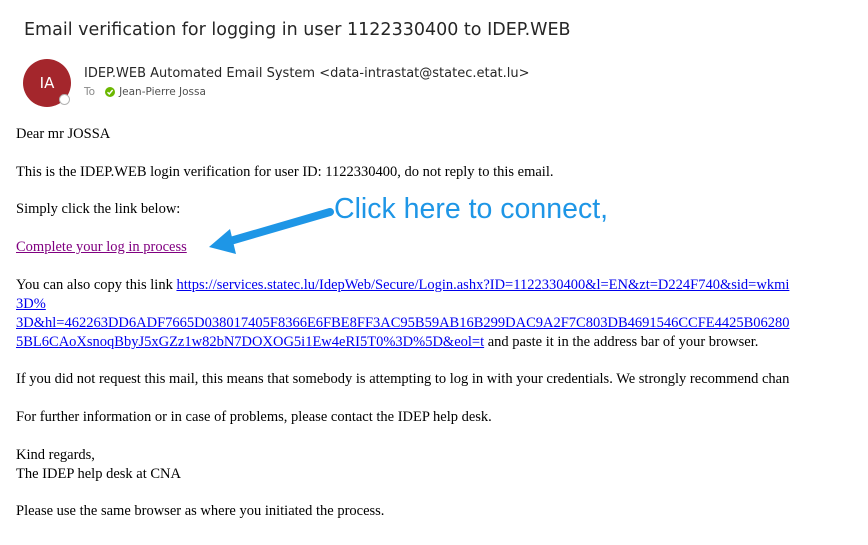 Image resolution: width=868 pixels, height=545 pixels. Describe the element at coordinates (96, 285) in the screenshot. I see `copy-prefix: You can also copy this link` at that location.